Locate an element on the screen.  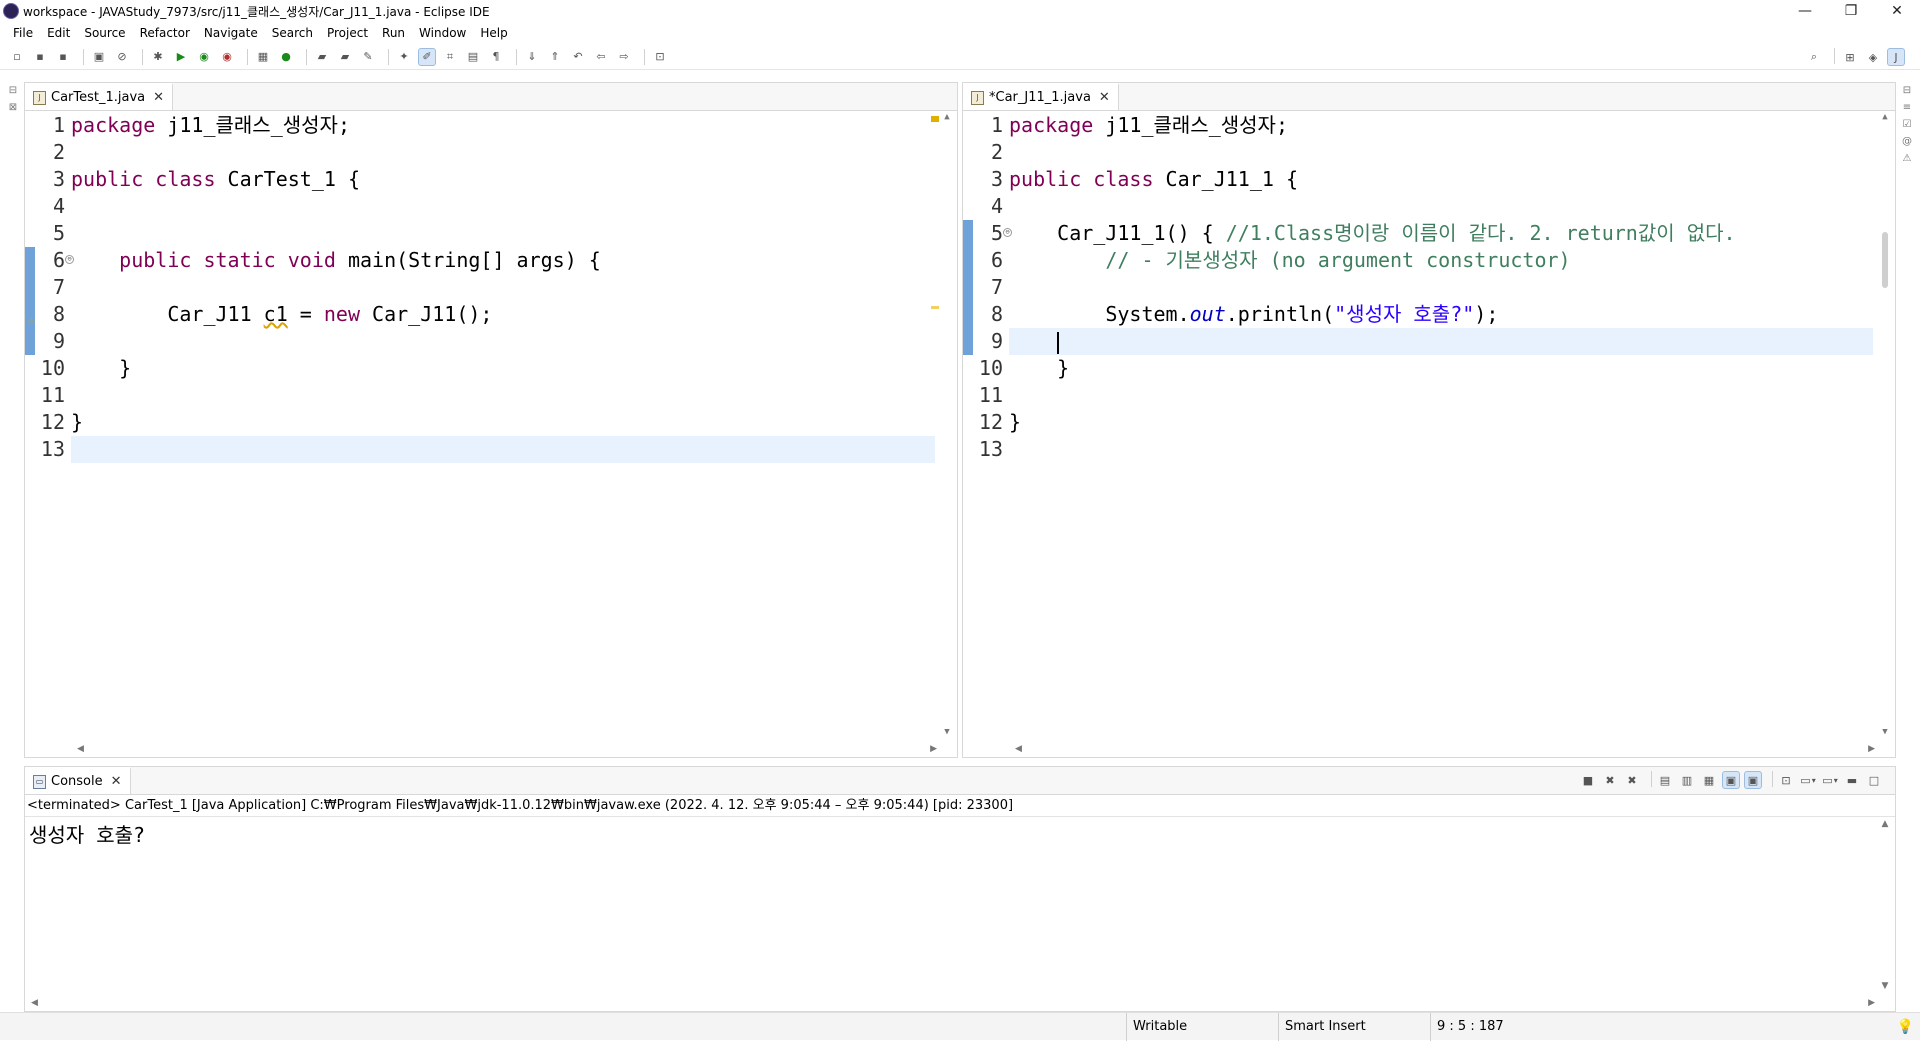
tab-car-j11-1: J *Car_J11_1.java ✕ is located at coordinates (1041, 96).